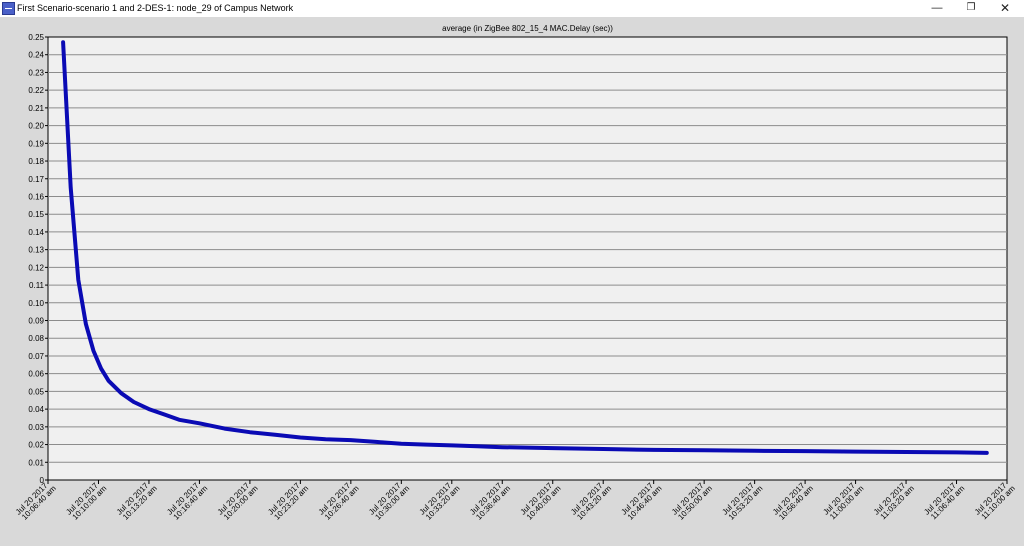 Image resolution: width=1024 pixels, height=546 pixels. I want to click on y-tick-label: 0.09, so click(36, 321).